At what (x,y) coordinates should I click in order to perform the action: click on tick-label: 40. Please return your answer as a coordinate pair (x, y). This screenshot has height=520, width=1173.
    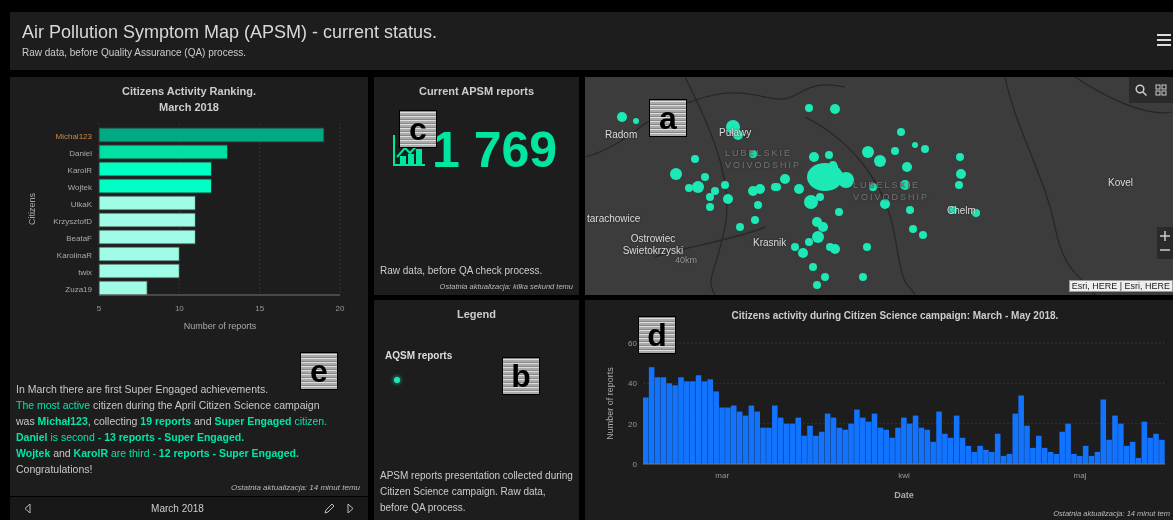
    Looking at the image, I should click on (632, 384).